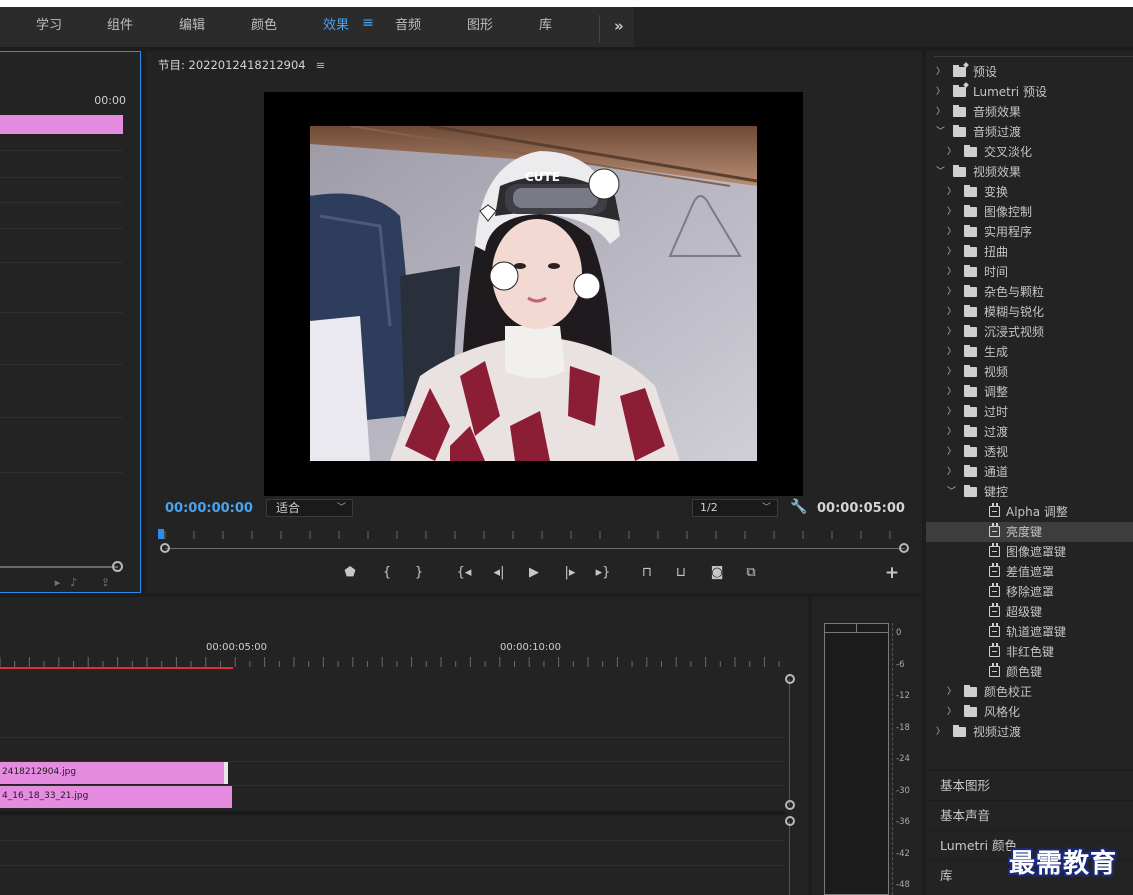 Image resolution: width=1133 pixels, height=895 pixels. I want to click on effects-item: 轨道遮罩键, so click(1029, 632).